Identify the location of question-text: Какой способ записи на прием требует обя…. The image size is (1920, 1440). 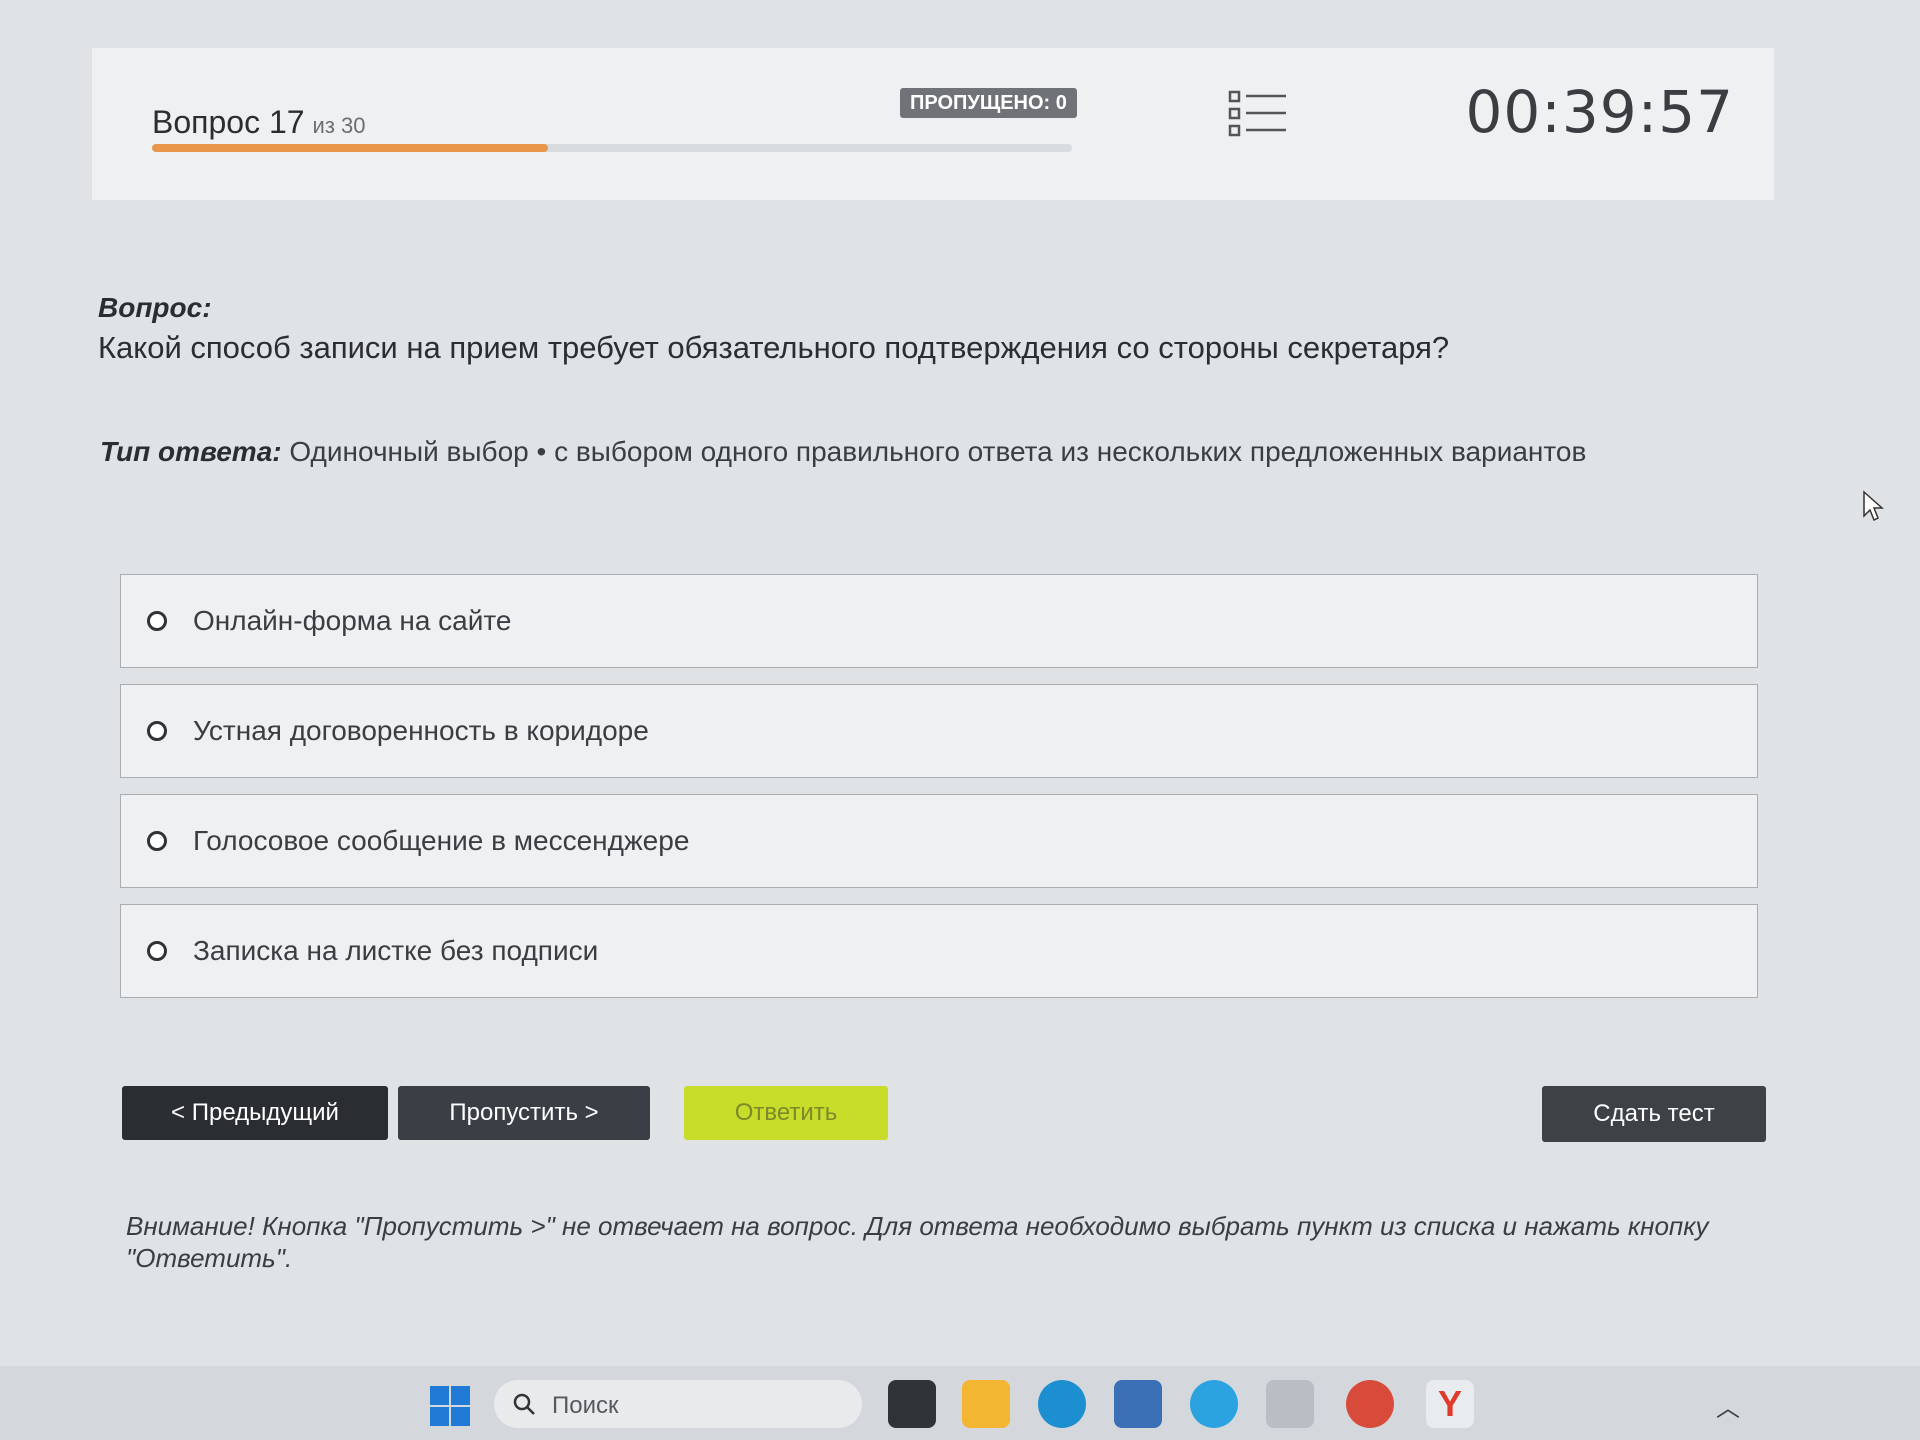
(774, 347).